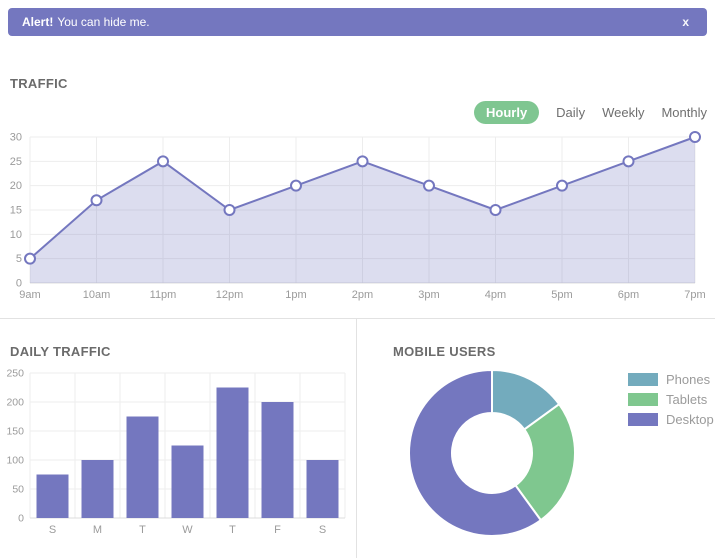  Describe the element at coordinates (357, 22) in the screenshot. I see `alert-banner: Alert! You can hide me. x` at that location.